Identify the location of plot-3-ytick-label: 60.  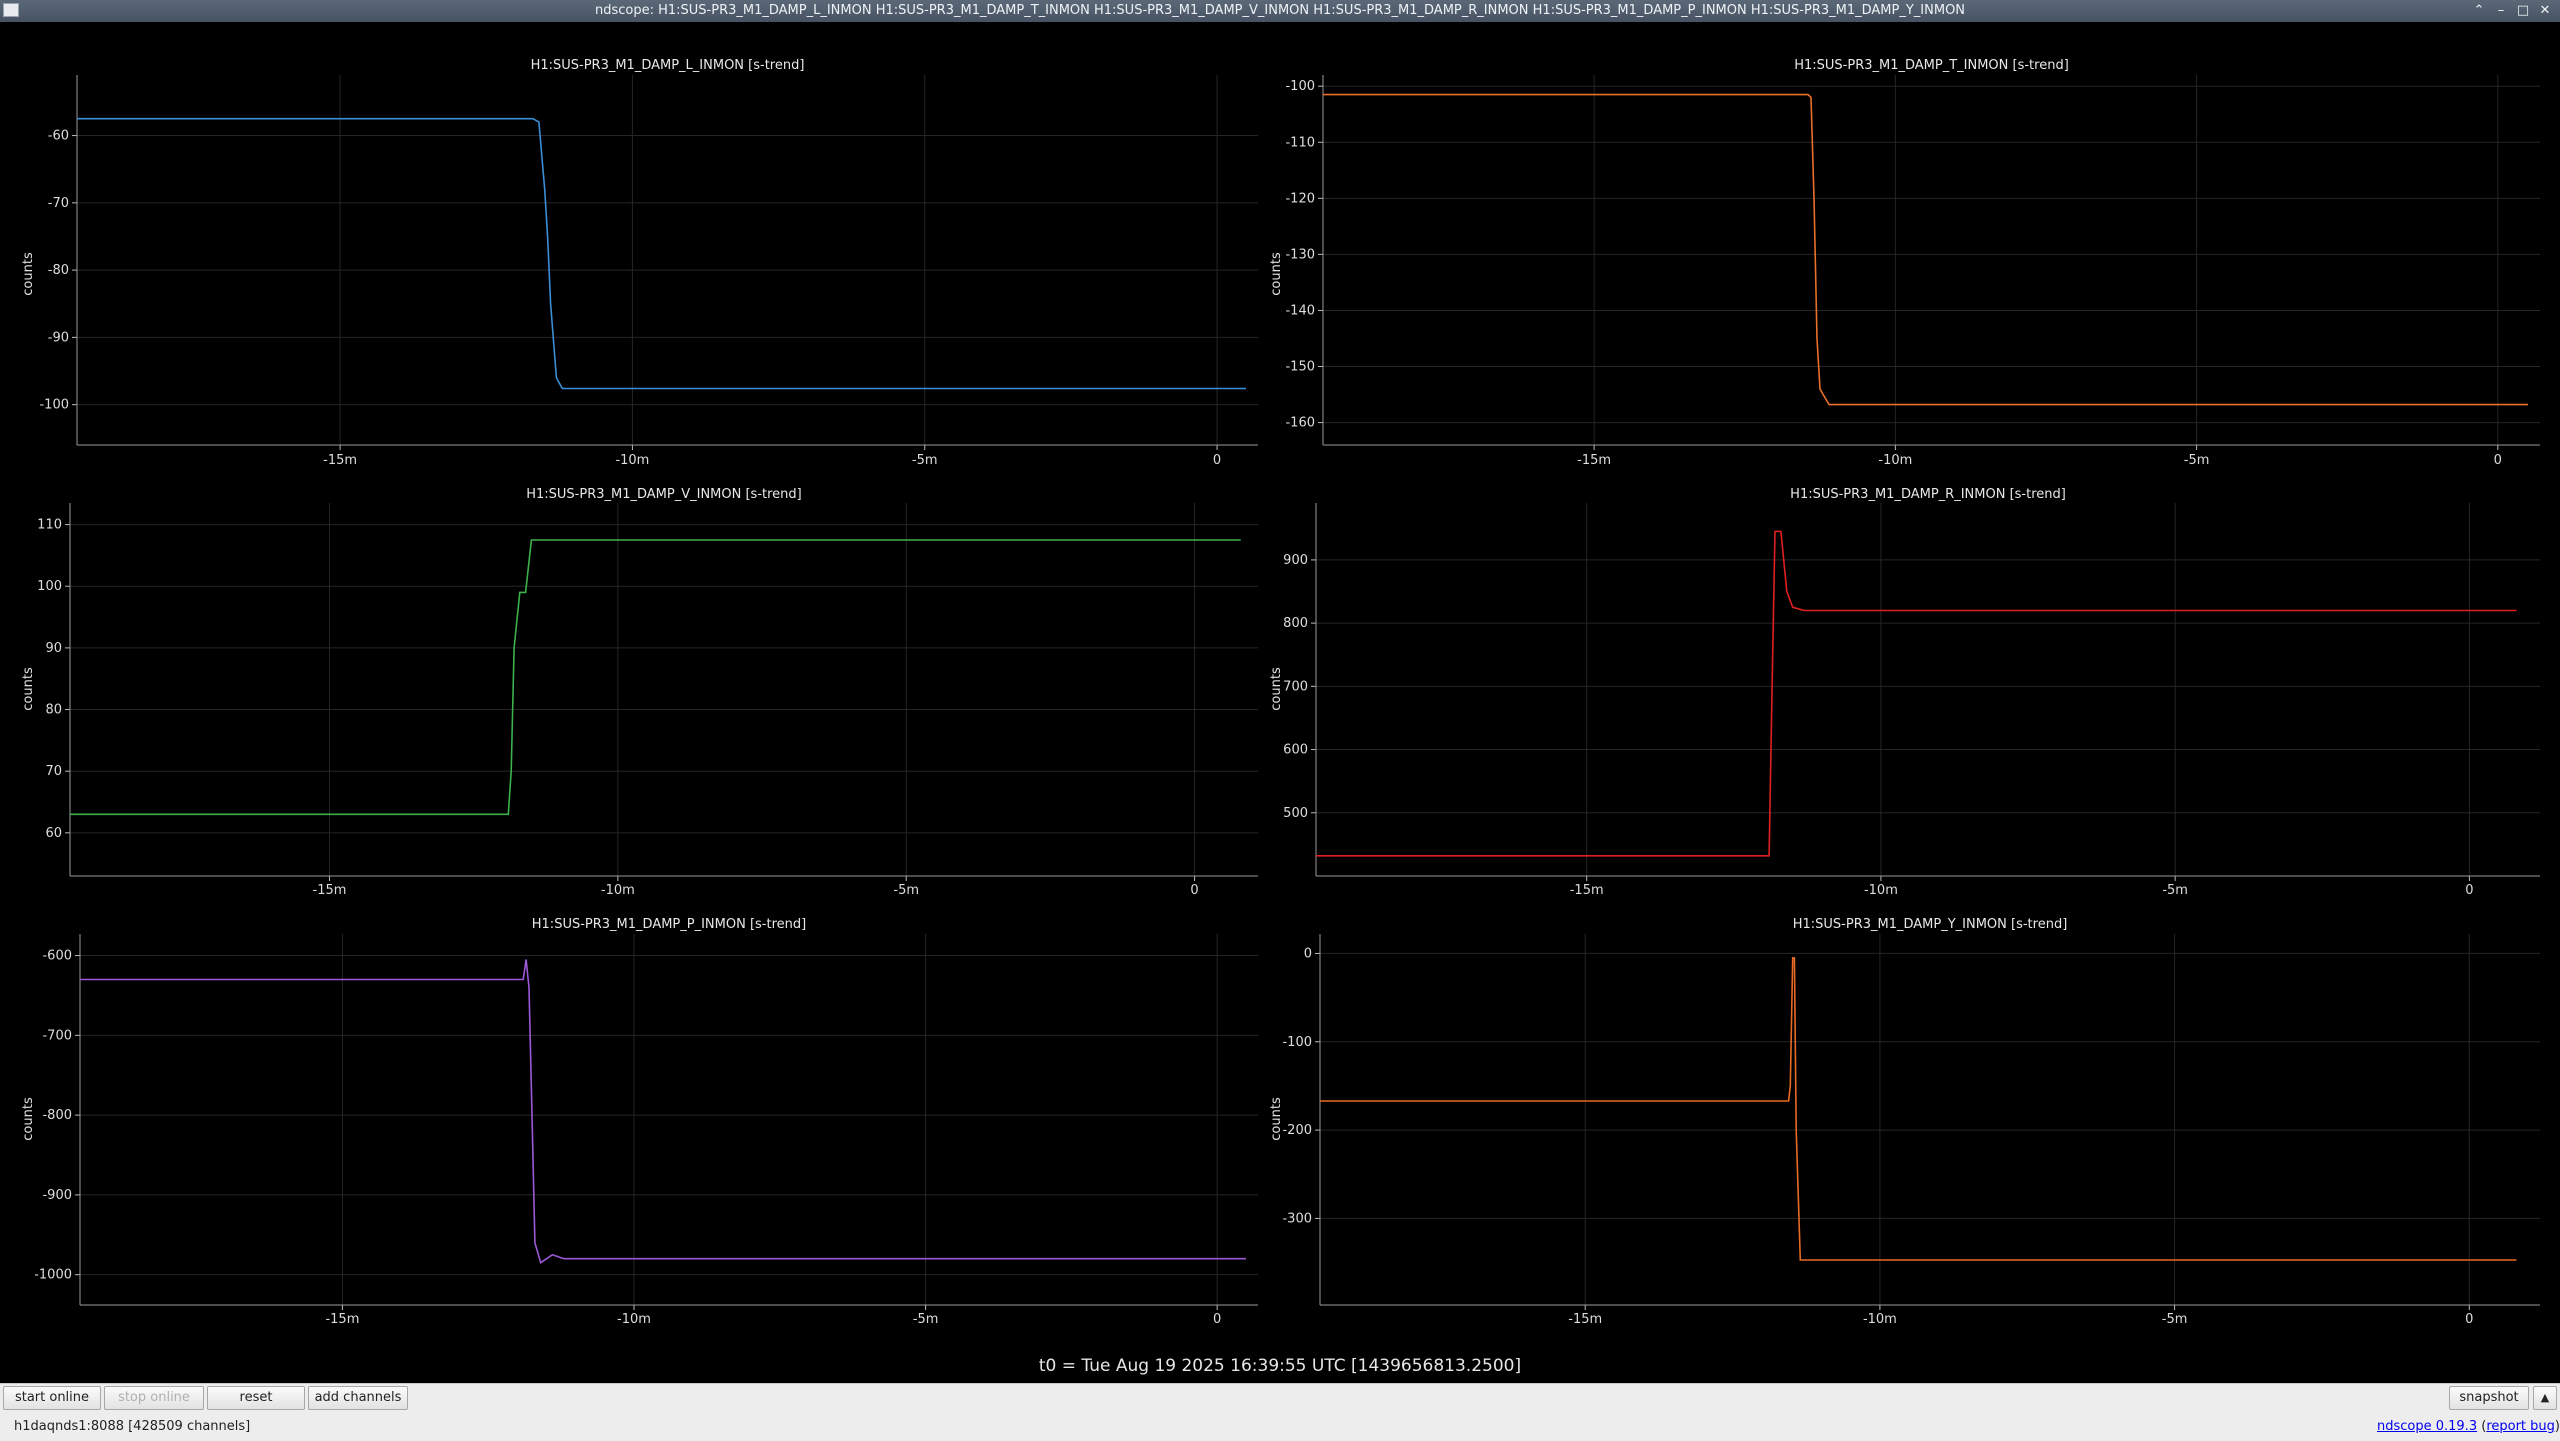
(53, 833).